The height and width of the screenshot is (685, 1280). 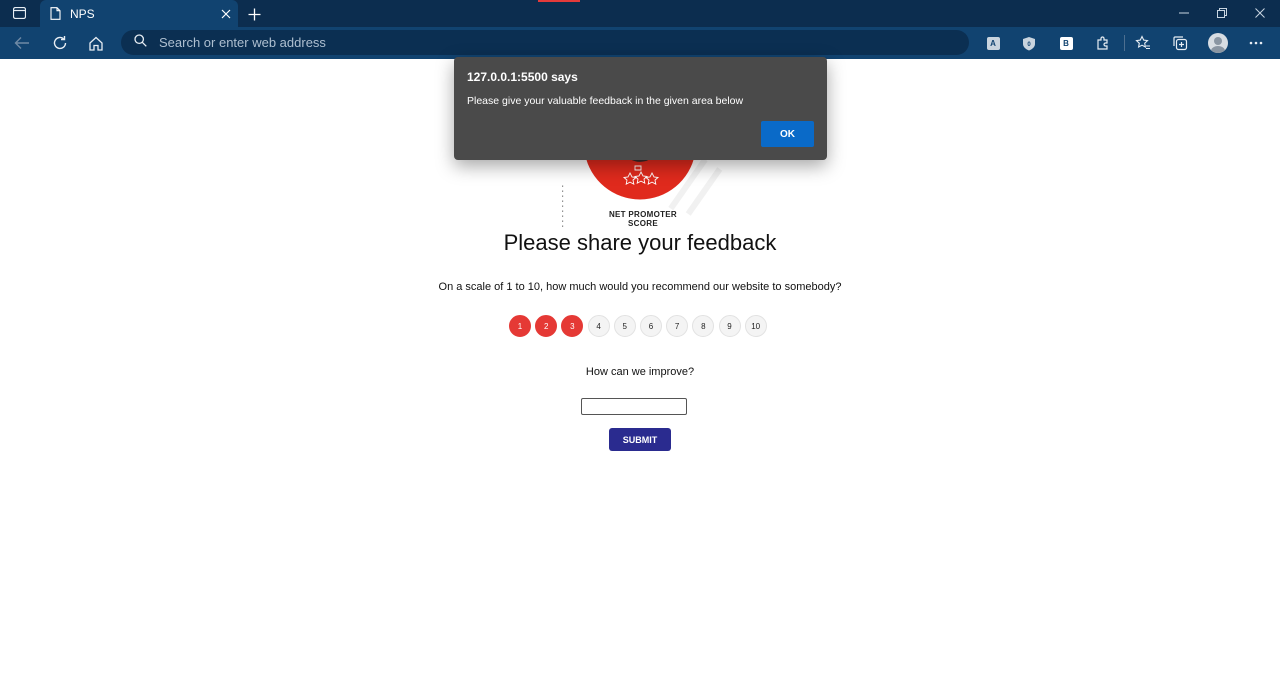 What do you see at coordinates (522, 77) in the screenshot?
I see `dialog-title: 127.0.0.1:5500 says` at bounding box center [522, 77].